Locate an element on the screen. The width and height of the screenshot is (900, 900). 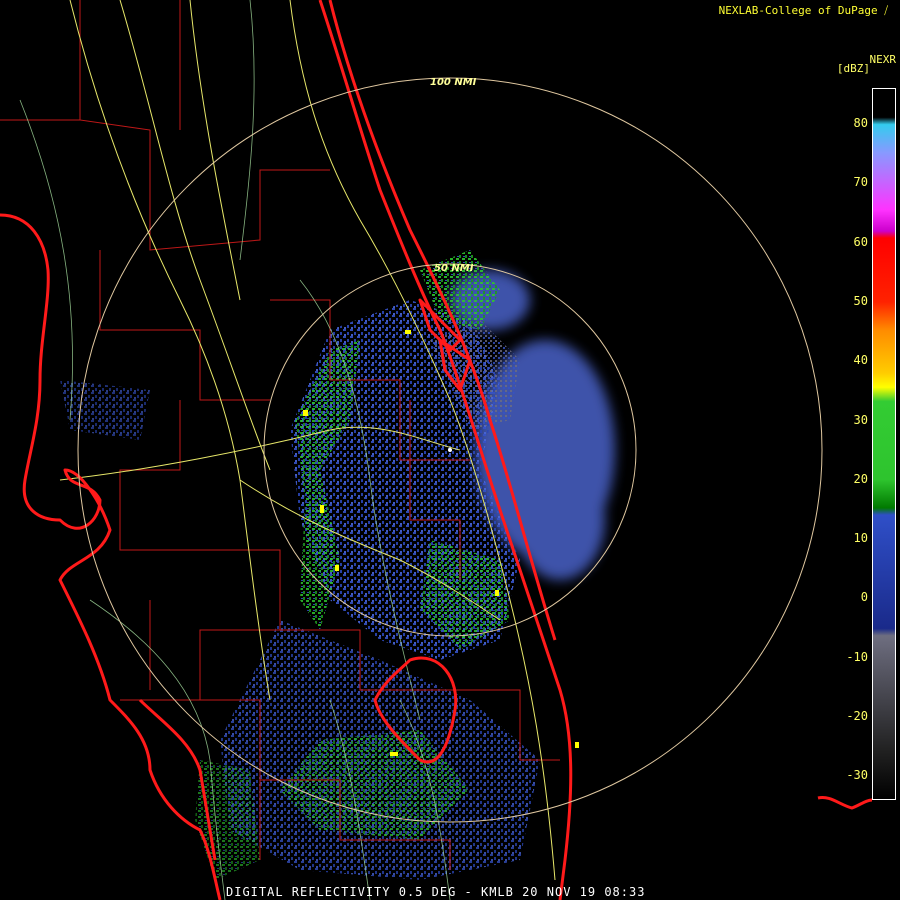
dbz-tick-label: 70 is located at coordinates (860, 182).